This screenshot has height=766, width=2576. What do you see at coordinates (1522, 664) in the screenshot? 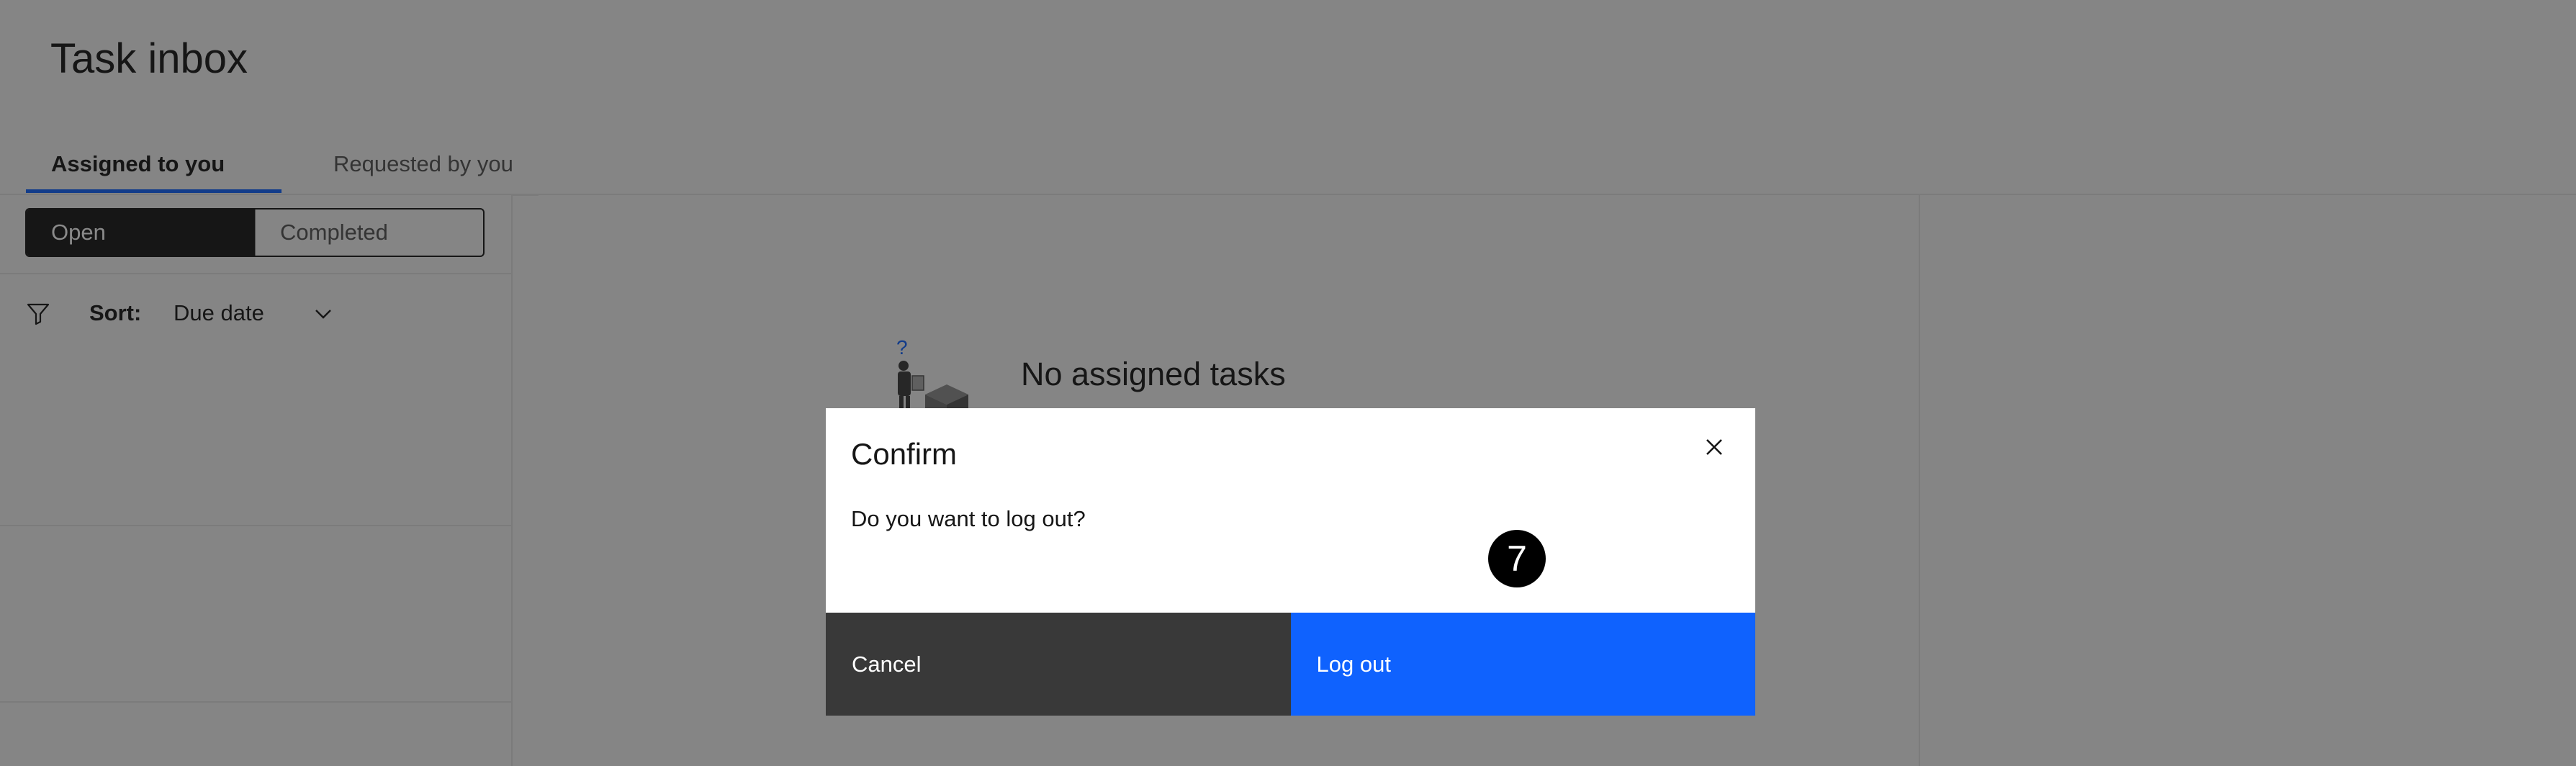
I see `log-out-button: Log out` at bounding box center [1522, 664].